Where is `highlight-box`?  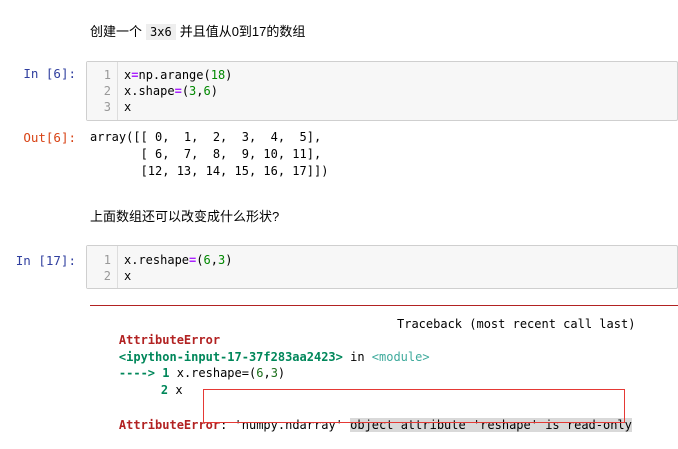 highlight-box is located at coordinates (414, 406).